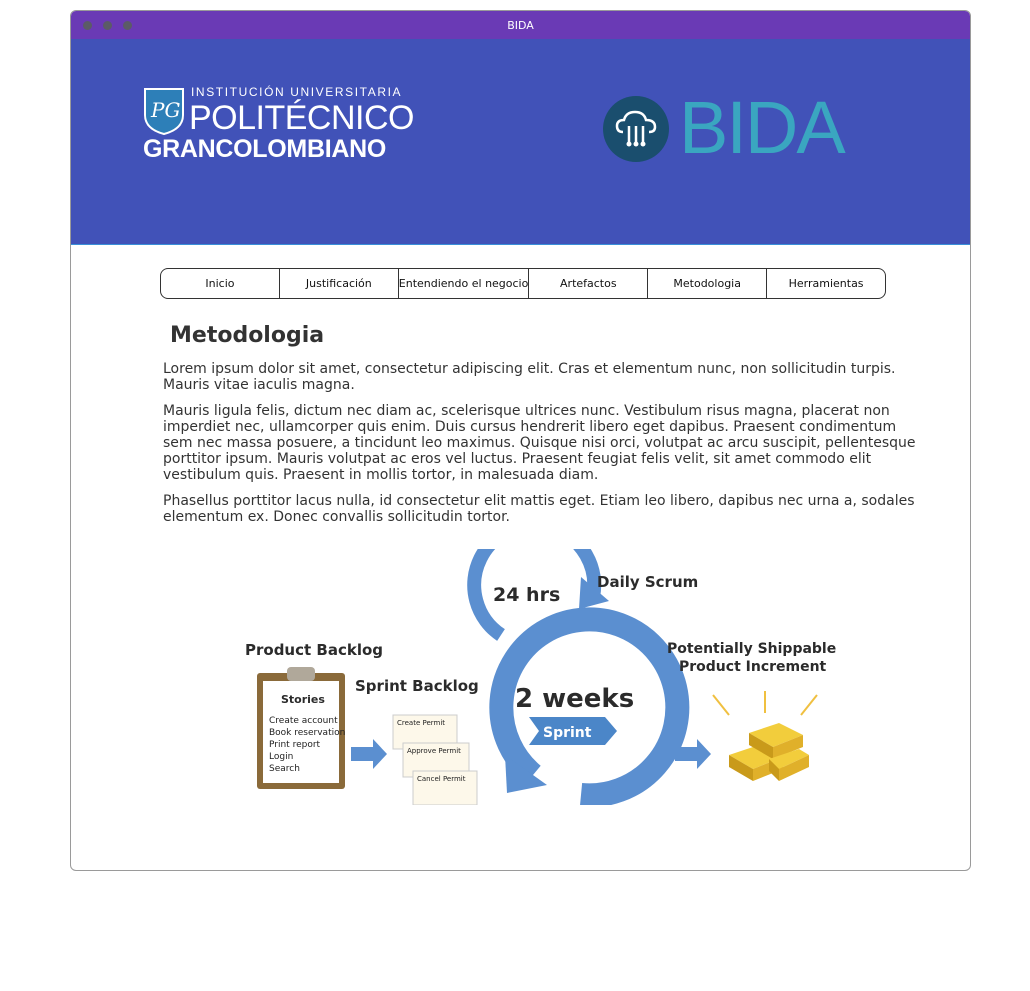  Describe the element at coordinates (369, 754) in the screenshot. I see `arrow-right-icon` at that location.